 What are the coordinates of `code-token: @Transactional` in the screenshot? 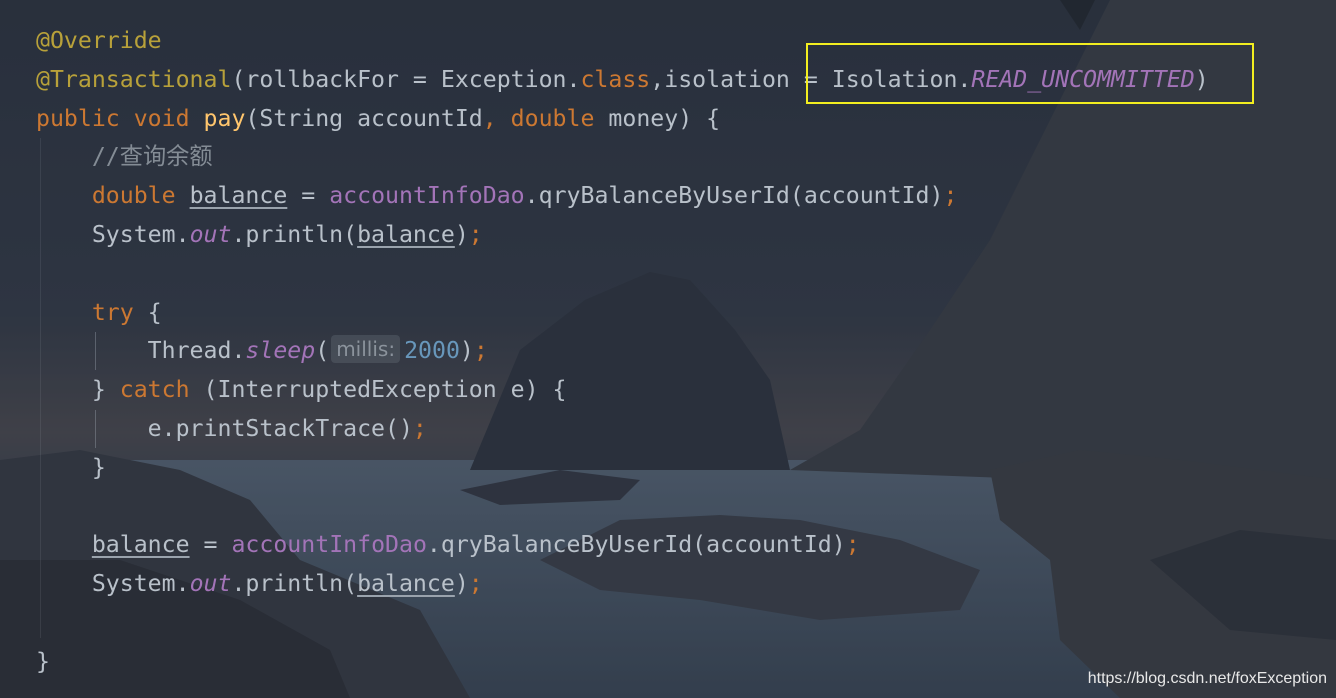 It's located at (134, 79).